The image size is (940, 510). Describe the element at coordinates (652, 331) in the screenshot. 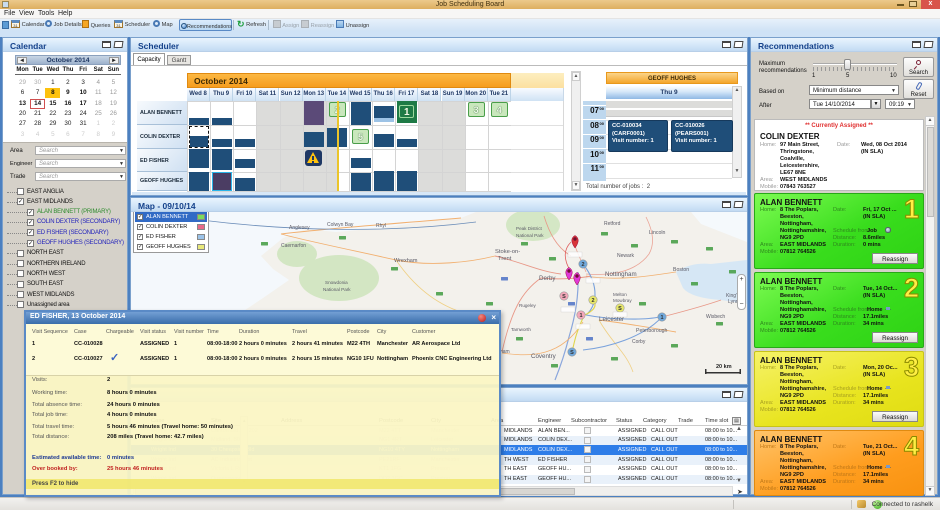

I see `svg-text: Peterborough` at that location.